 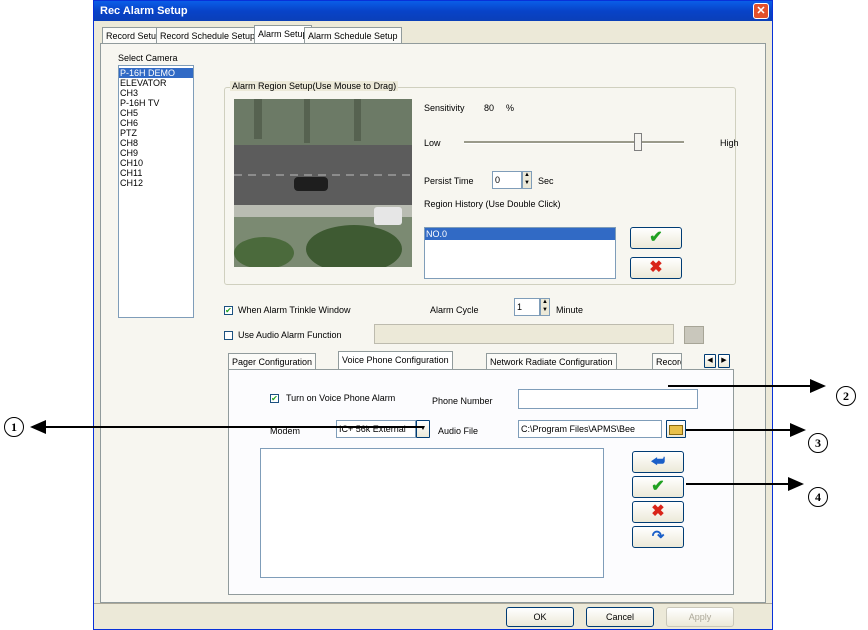 I want to click on callout-3: 3, so click(x=818, y=443).